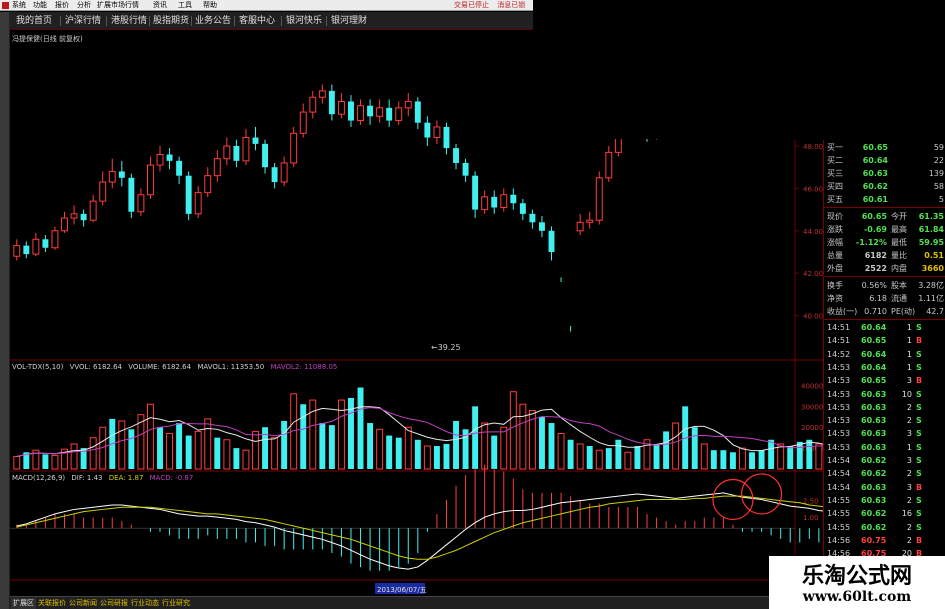 The height and width of the screenshot is (609, 945). Describe the element at coordinates (931, 229) in the screenshot. I see `quote-stat-value: 61.84` at that location.